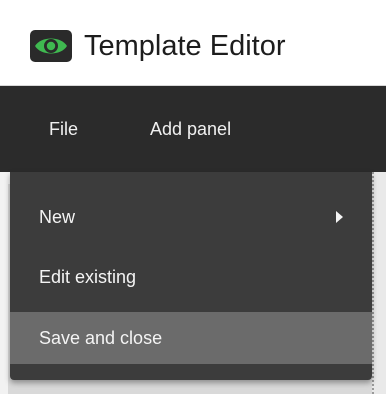  I want to click on menu-item-edit-existing: Edit existing, so click(191, 277).